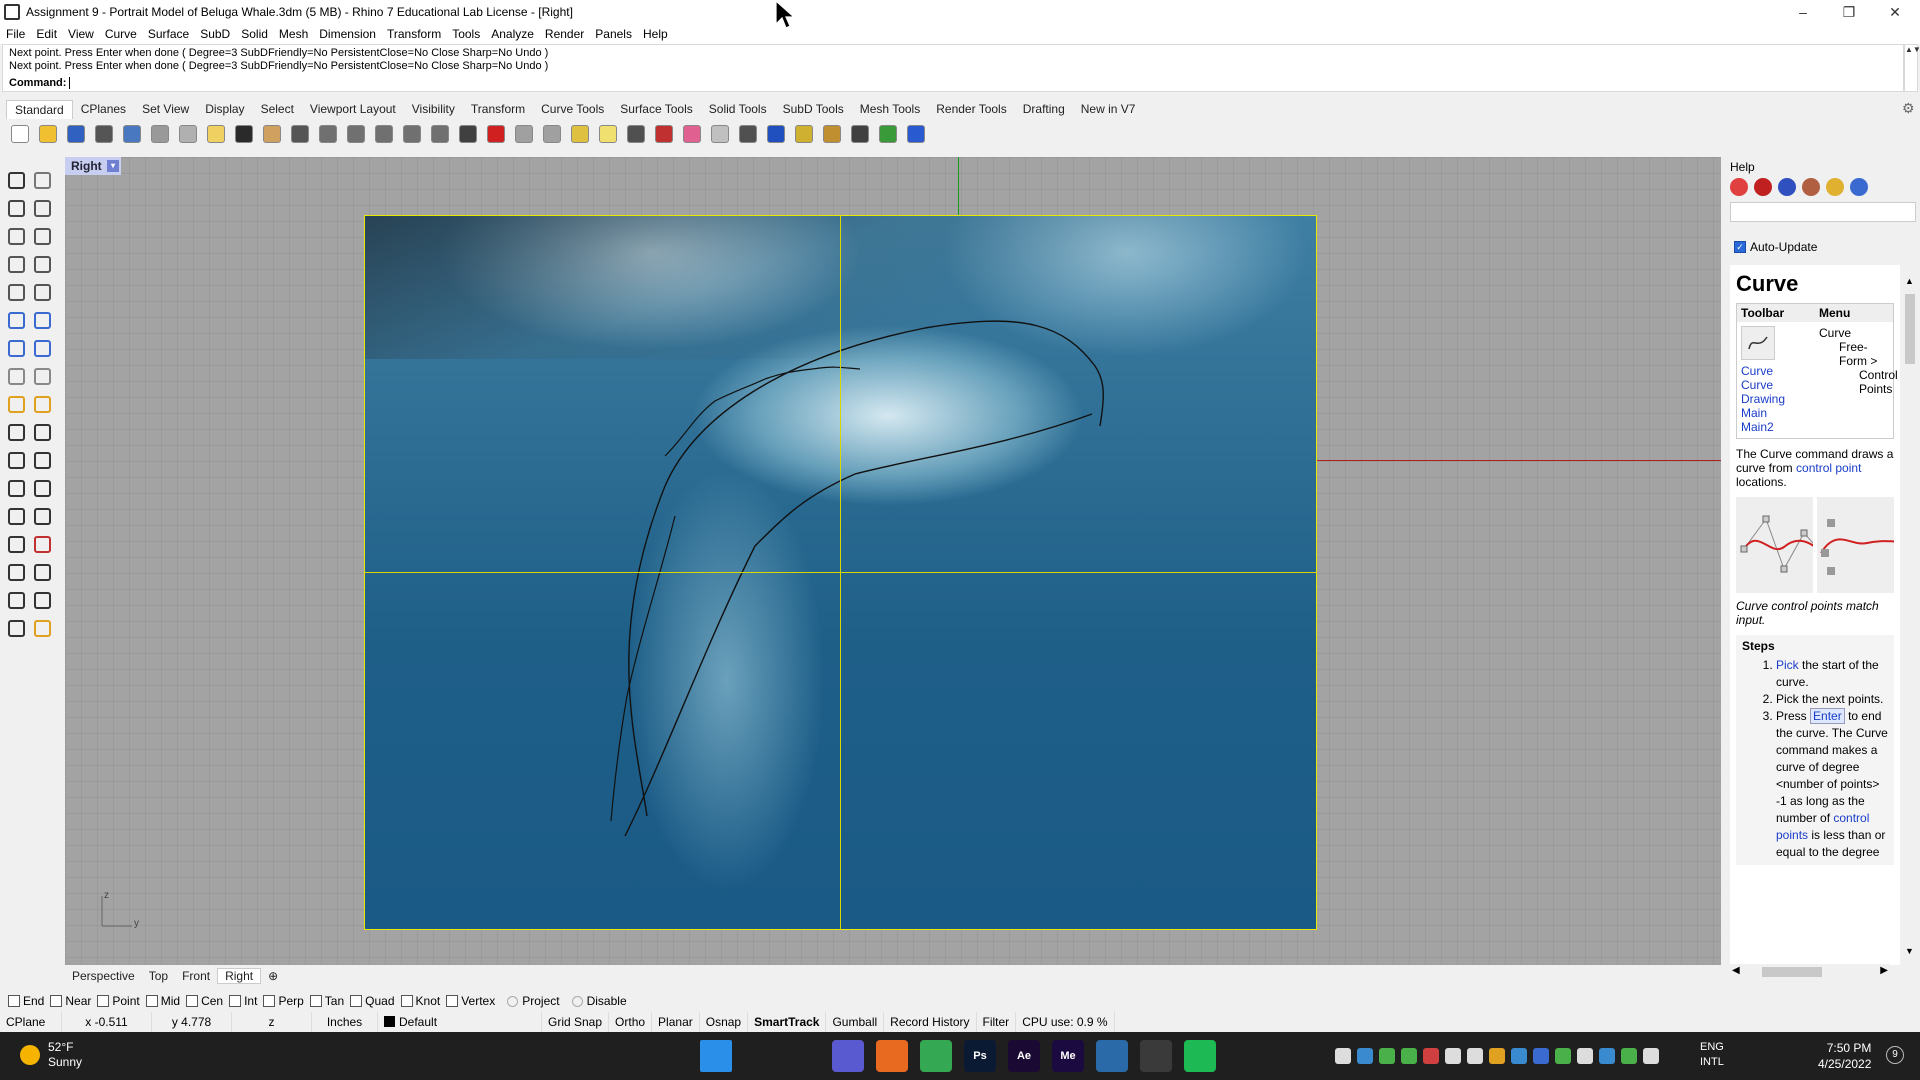 The width and height of the screenshot is (1920, 1080). What do you see at coordinates (244, 134) in the screenshot?
I see `undo-button` at bounding box center [244, 134].